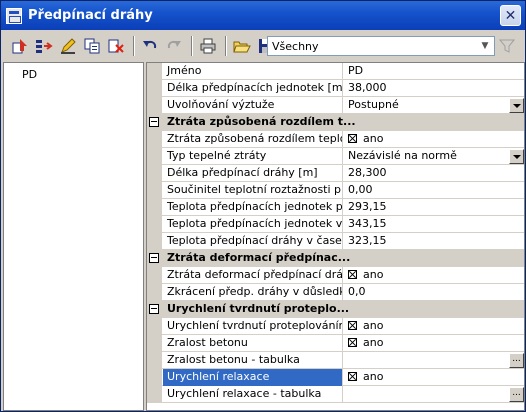 Image resolution: width=526 pixels, height=412 pixels. Describe the element at coordinates (434, 207) in the screenshot. I see `property-value: 293,15` at that location.